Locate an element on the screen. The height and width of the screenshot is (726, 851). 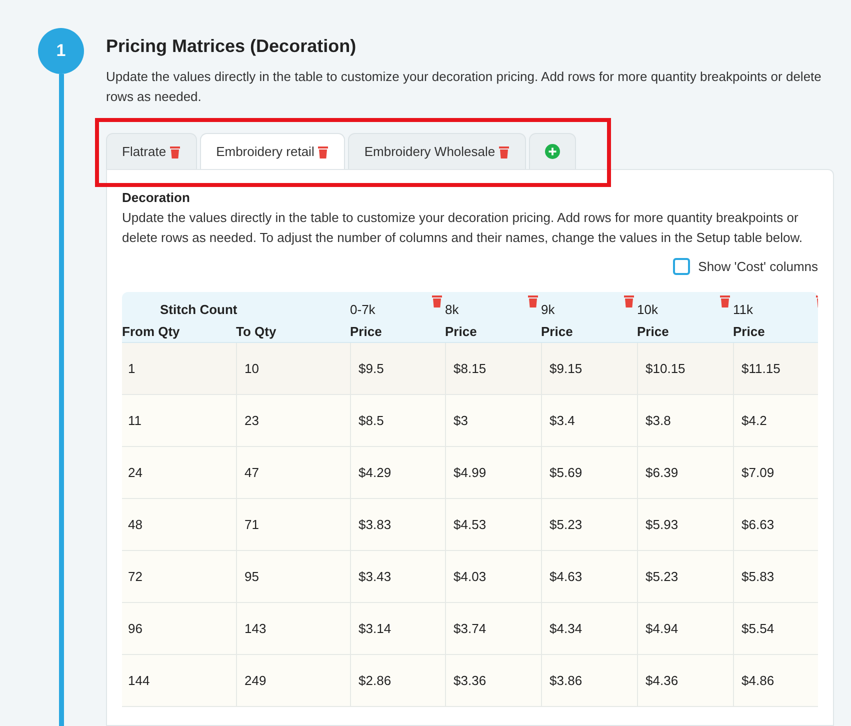
table-cell: $3.14 is located at coordinates (375, 628).